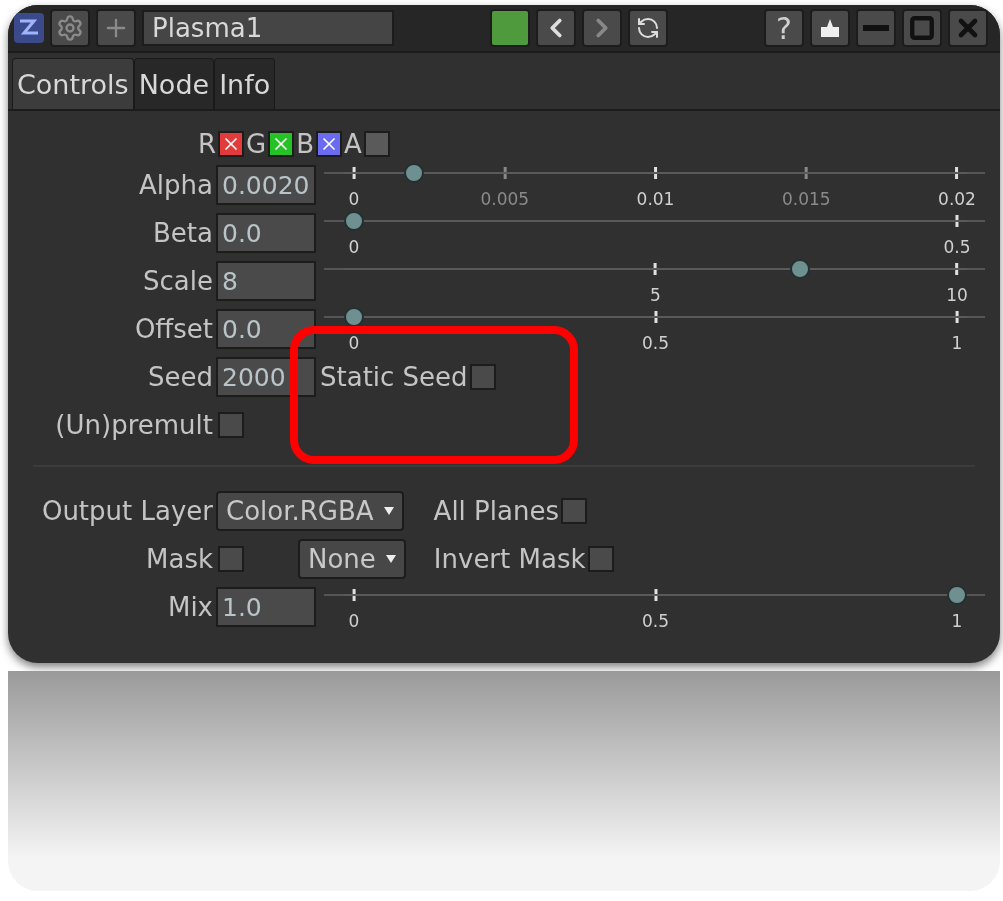 The height and width of the screenshot is (901, 1003). What do you see at coordinates (266, 607) in the screenshot?
I see `value-field: 1.0` at bounding box center [266, 607].